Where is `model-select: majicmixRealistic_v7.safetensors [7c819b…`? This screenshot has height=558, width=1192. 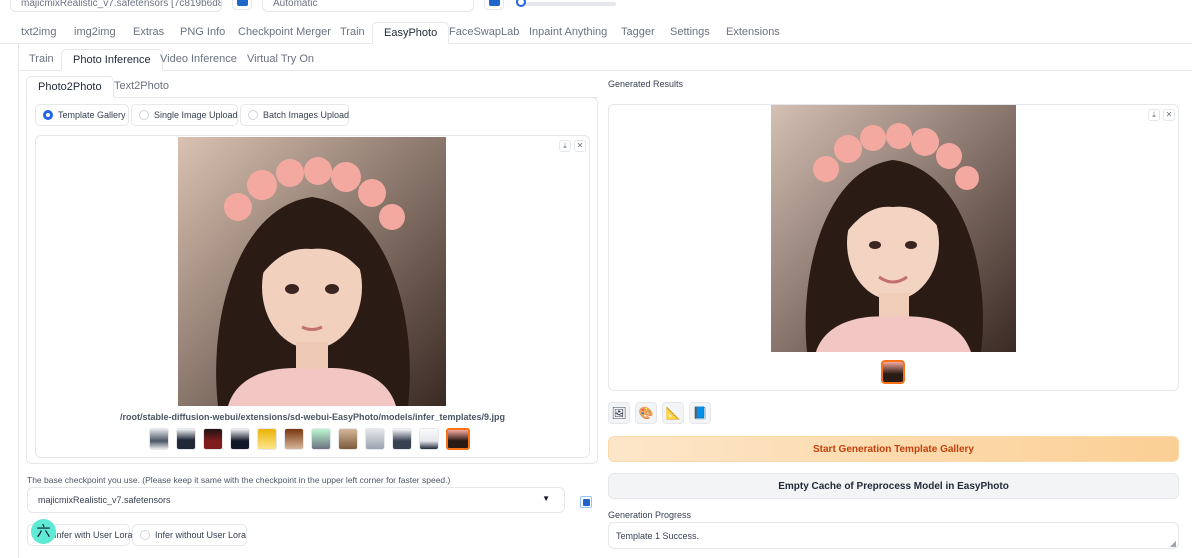 model-select: majicmixRealistic_v7.safetensors [7c819b… is located at coordinates (116, 6).